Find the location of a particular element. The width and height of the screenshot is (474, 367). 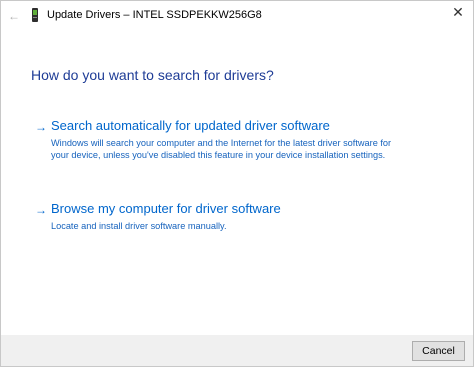

device-icon is located at coordinates (35, 15).